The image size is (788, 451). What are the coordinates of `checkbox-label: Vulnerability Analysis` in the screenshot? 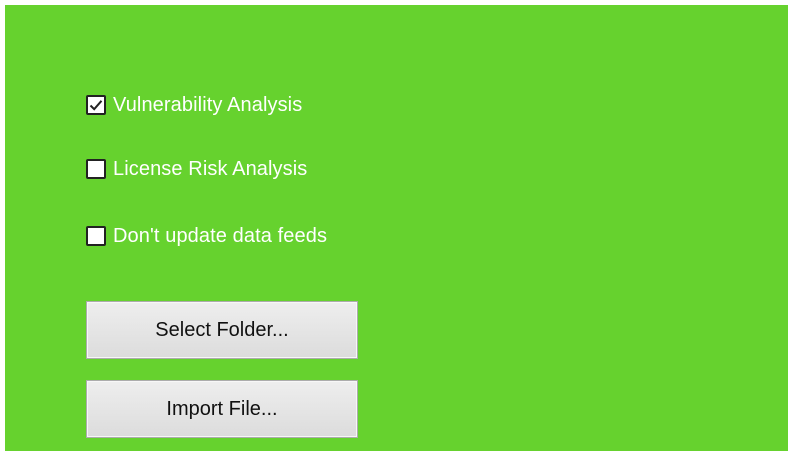 It's located at (208, 104).